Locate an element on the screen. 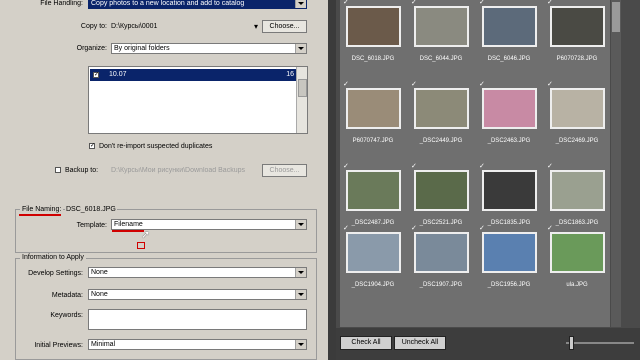  organize-value: By original folders is located at coordinates (142, 48).